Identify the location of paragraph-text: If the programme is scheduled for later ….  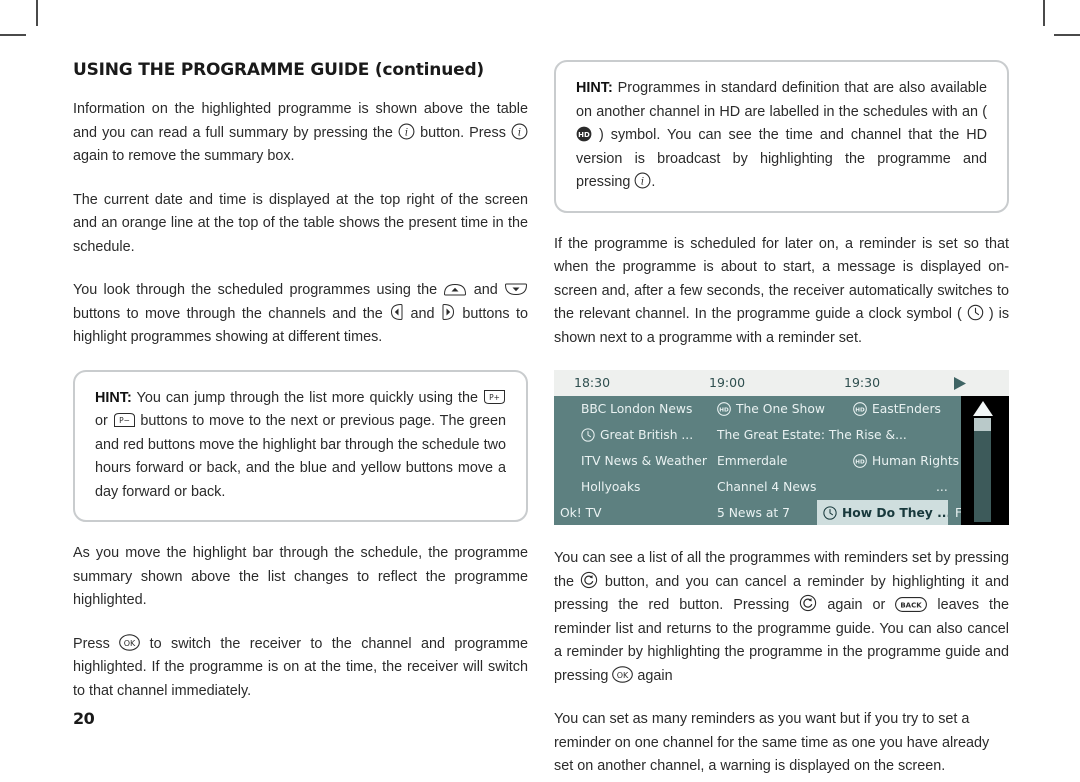
(781, 279).